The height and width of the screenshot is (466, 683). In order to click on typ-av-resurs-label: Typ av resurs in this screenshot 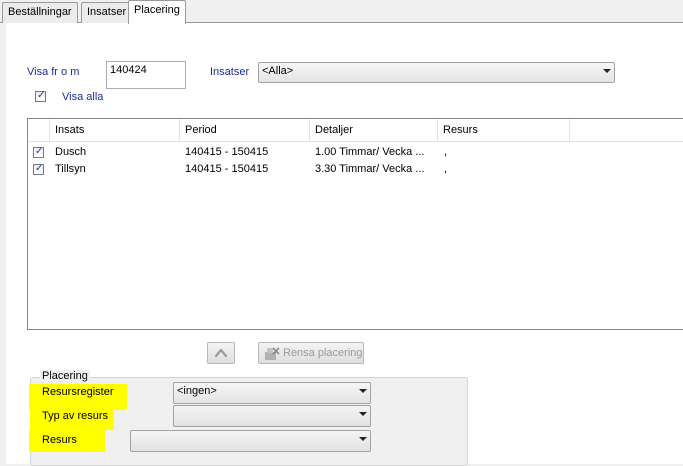, I will do `click(75, 416)`.